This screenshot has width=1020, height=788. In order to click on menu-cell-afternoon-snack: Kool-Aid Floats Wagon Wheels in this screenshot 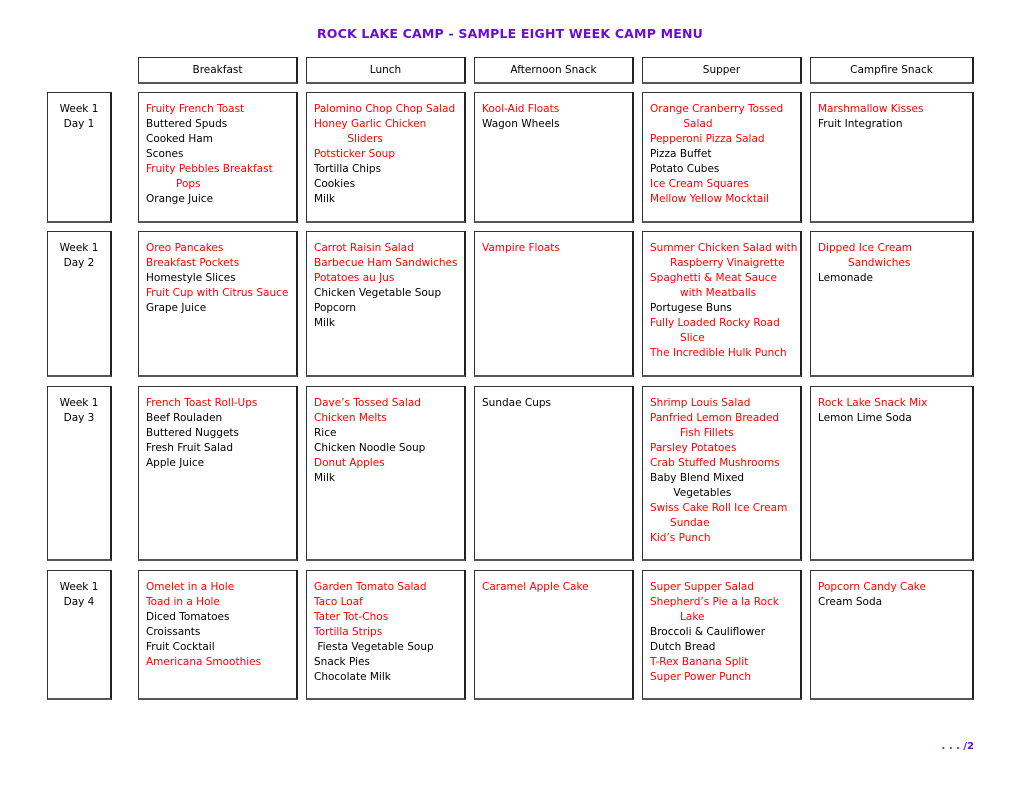, I will do `click(554, 157)`.